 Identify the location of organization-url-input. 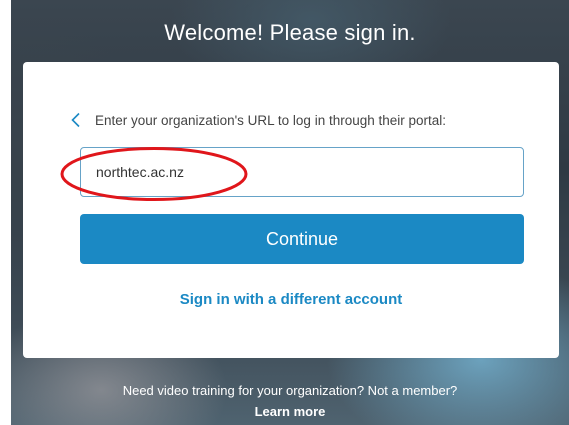
(302, 172).